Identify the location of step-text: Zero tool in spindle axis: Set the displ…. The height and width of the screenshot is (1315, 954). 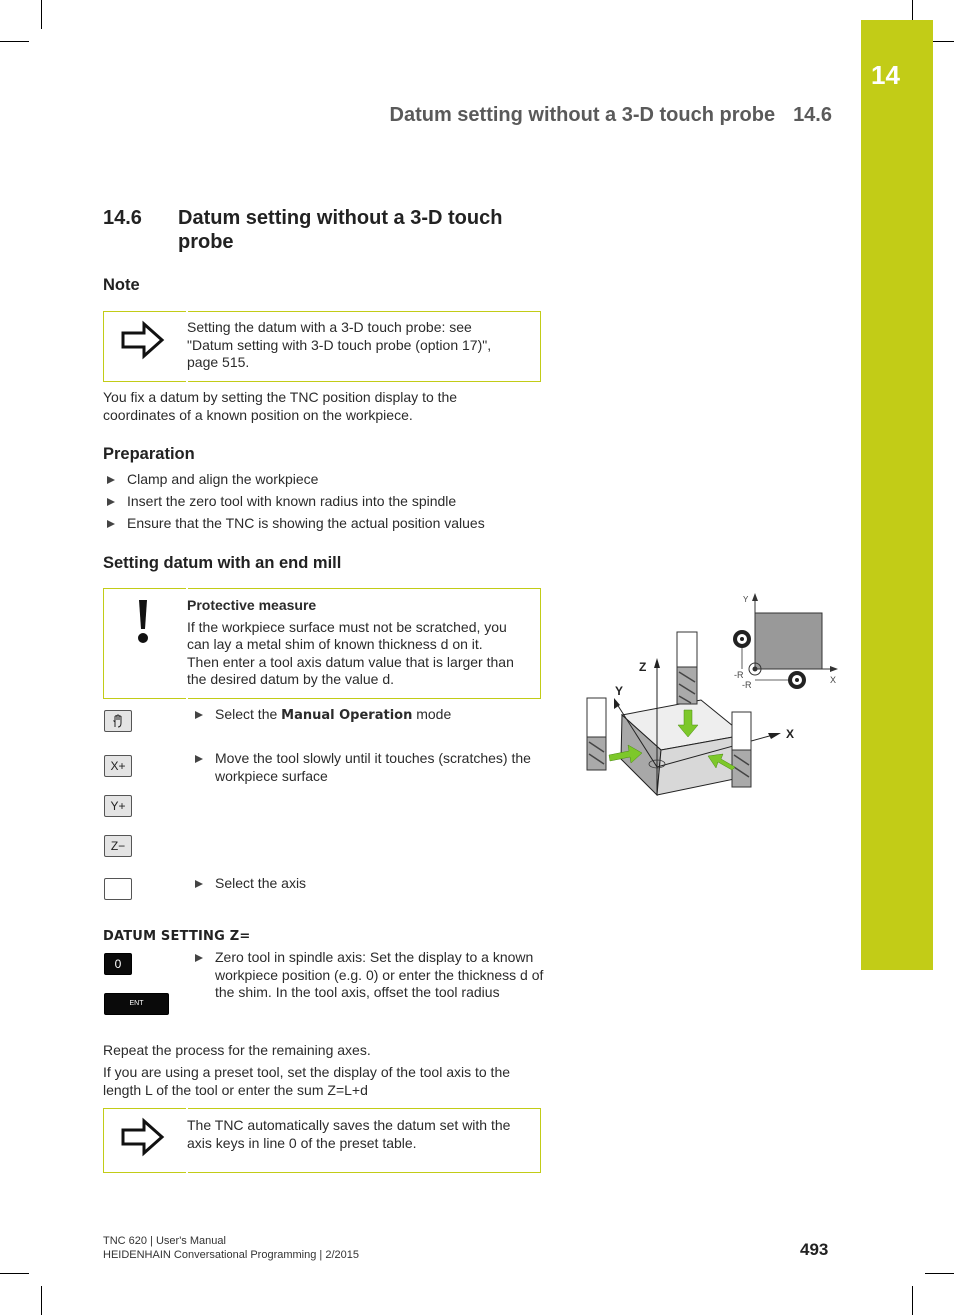
(379, 974).